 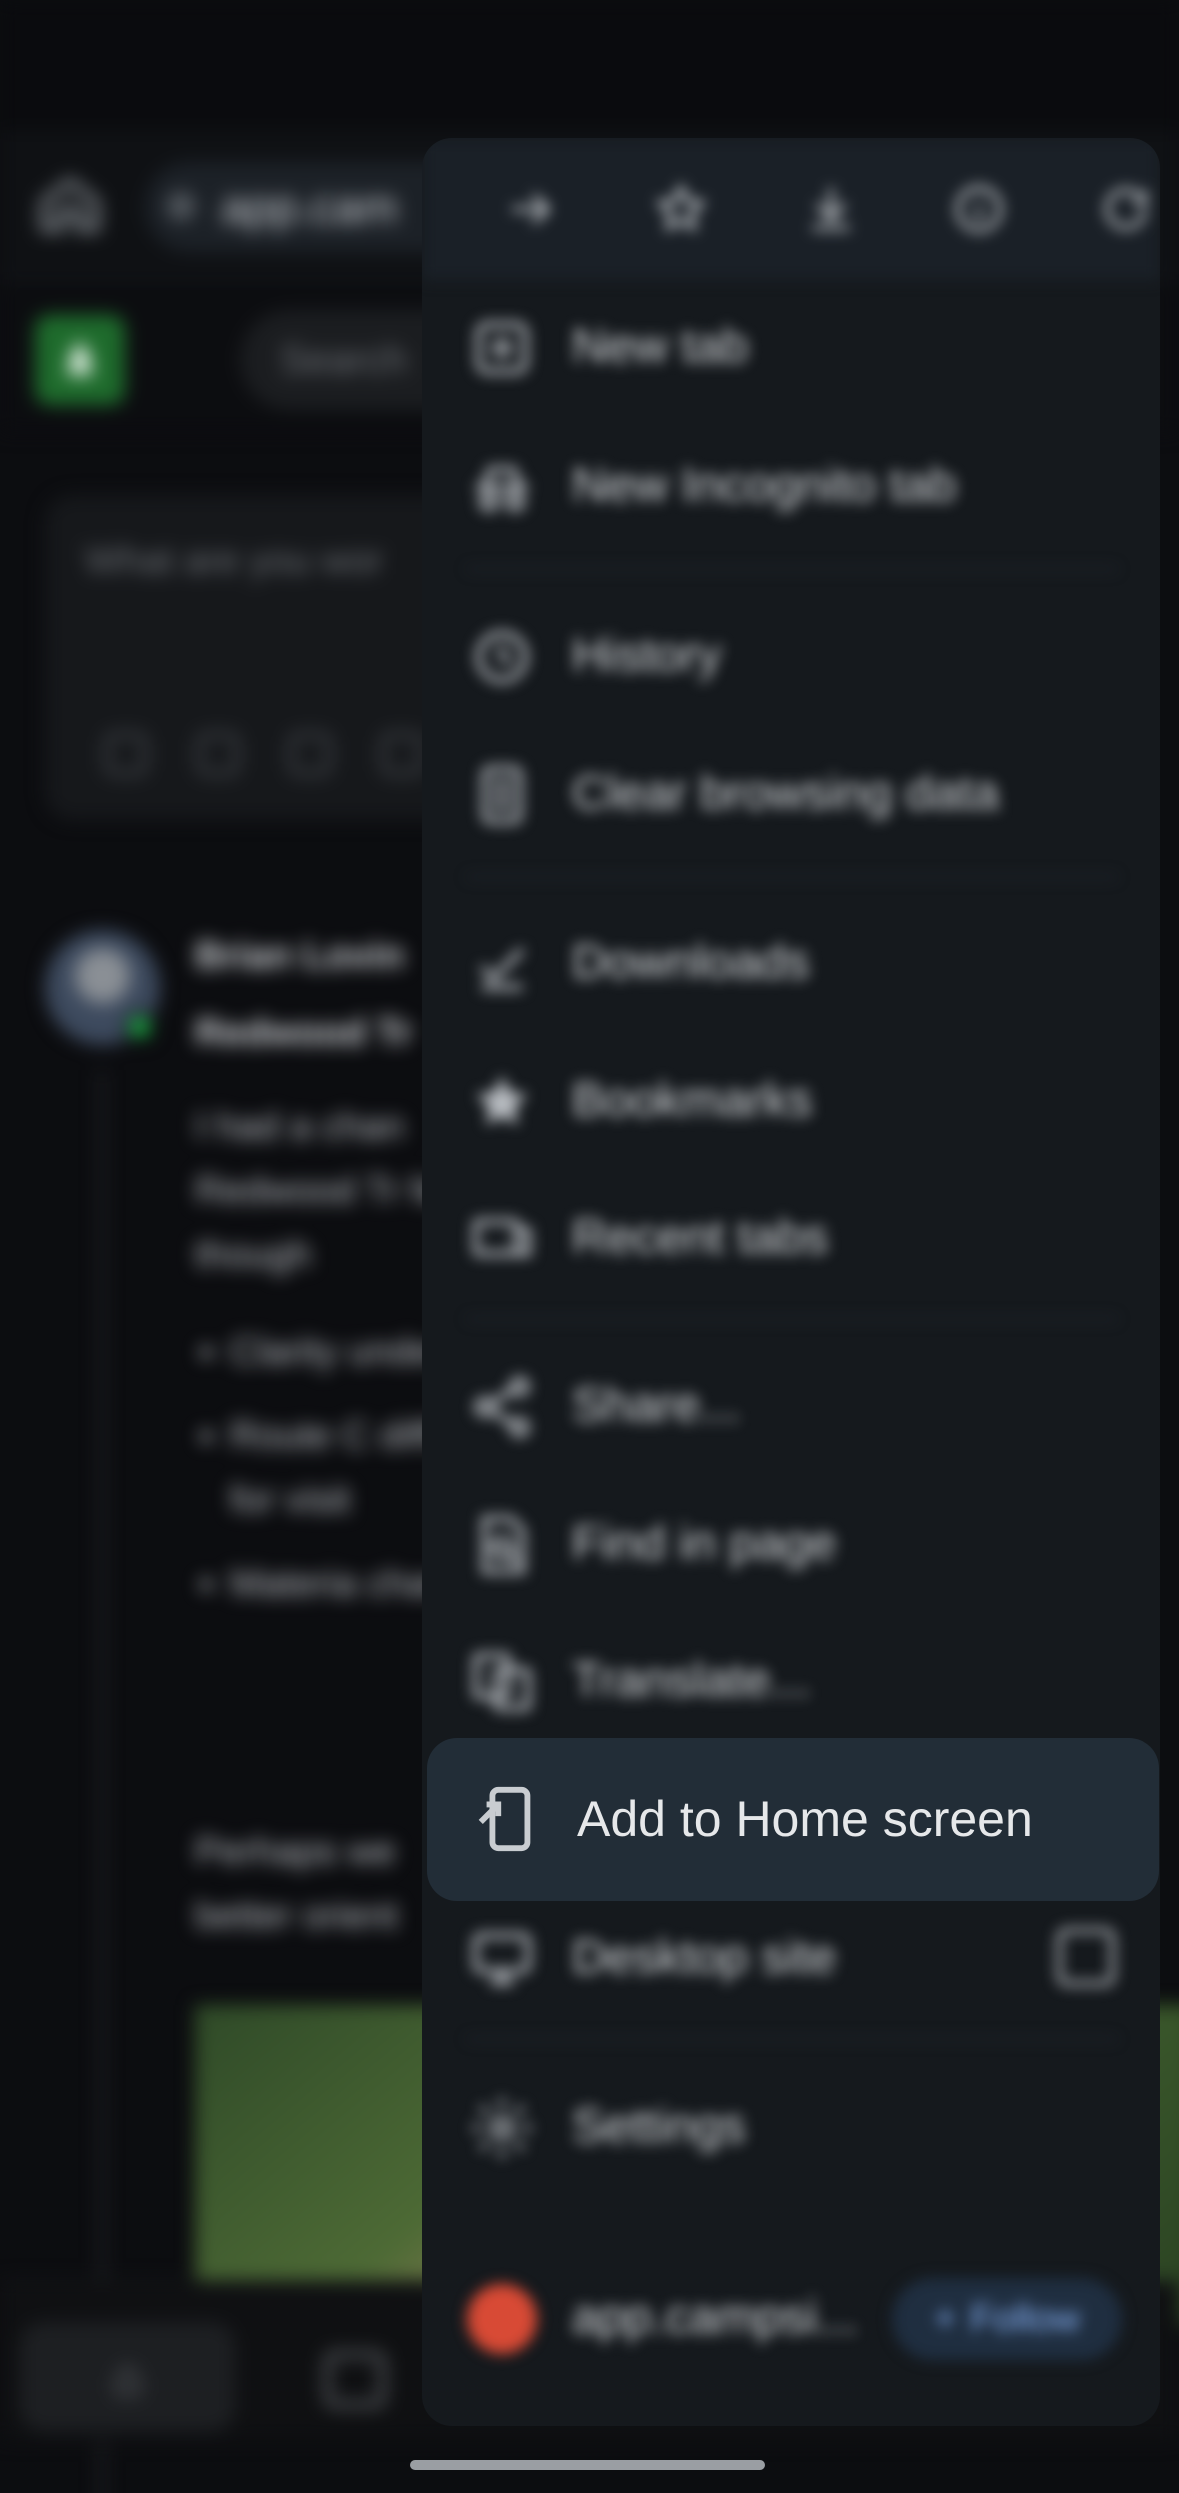 What do you see at coordinates (126, 754) in the screenshot?
I see `emoji-icon` at bounding box center [126, 754].